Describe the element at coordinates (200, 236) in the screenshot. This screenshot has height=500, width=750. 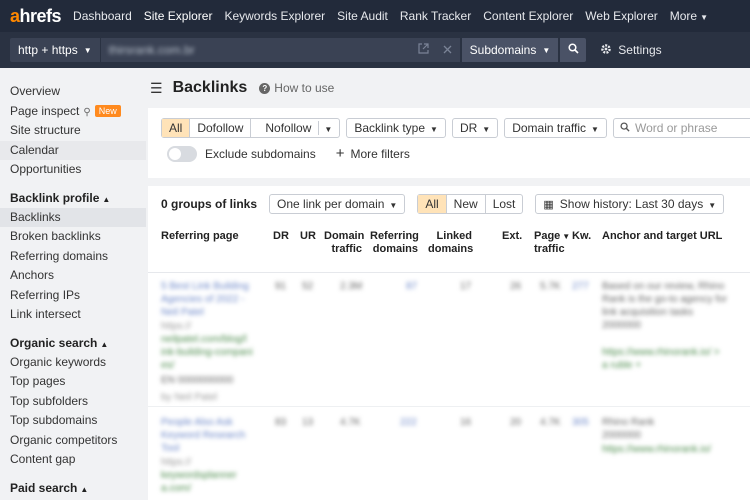
I see `col-referring-page: Referring page` at that location.